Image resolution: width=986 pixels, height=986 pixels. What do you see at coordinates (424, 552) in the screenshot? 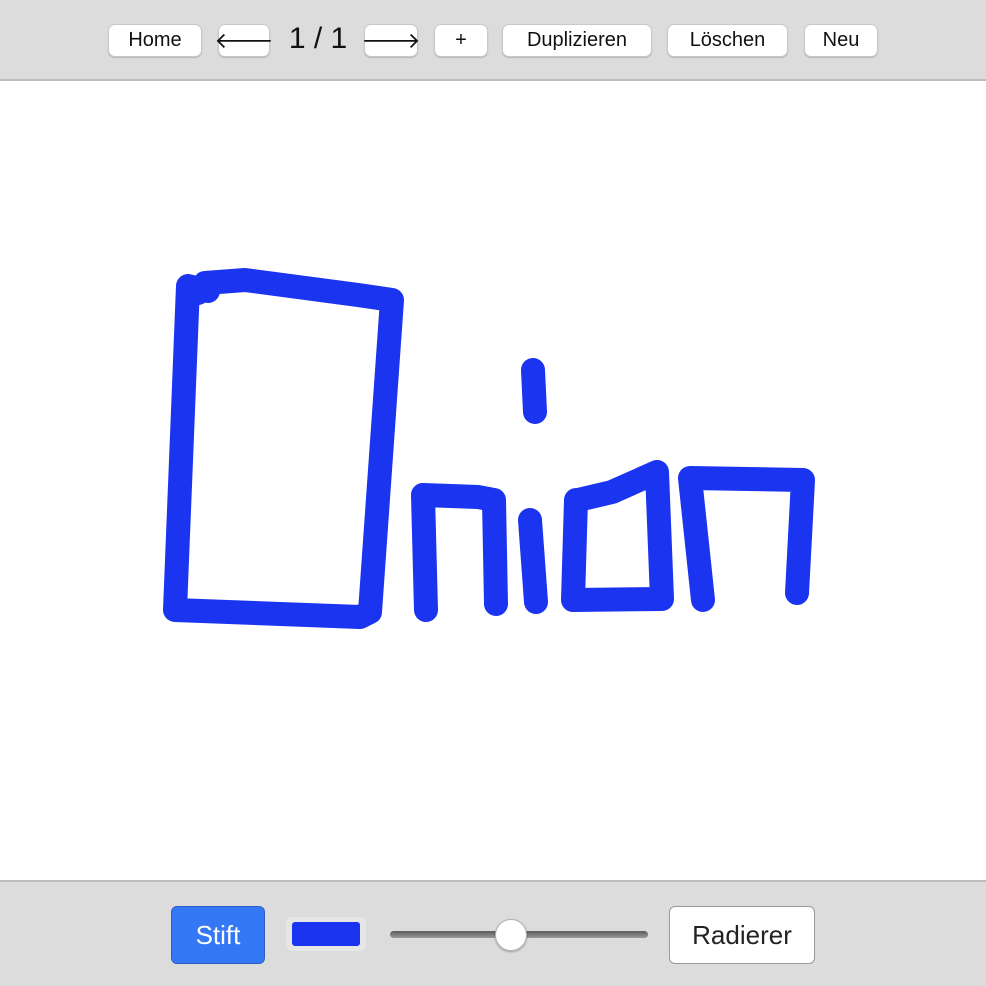
I see `stroke-letter-n-stem` at bounding box center [424, 552].